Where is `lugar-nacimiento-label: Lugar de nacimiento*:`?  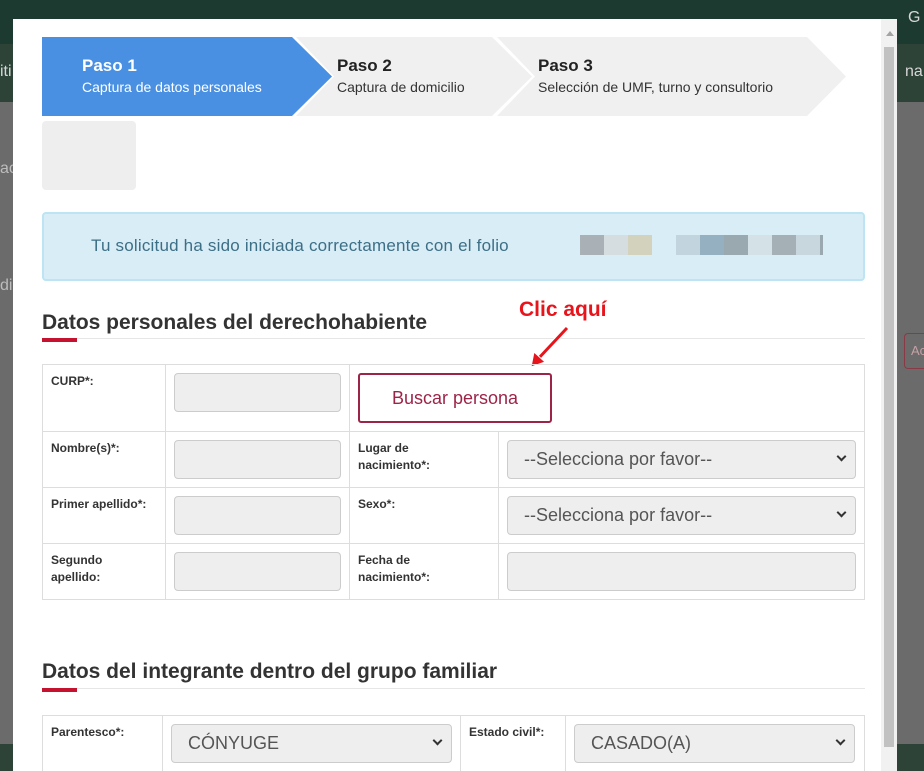
lugar-nacimiento-label: Lugar de nacimiento*: is located at coordinates (394, 456).